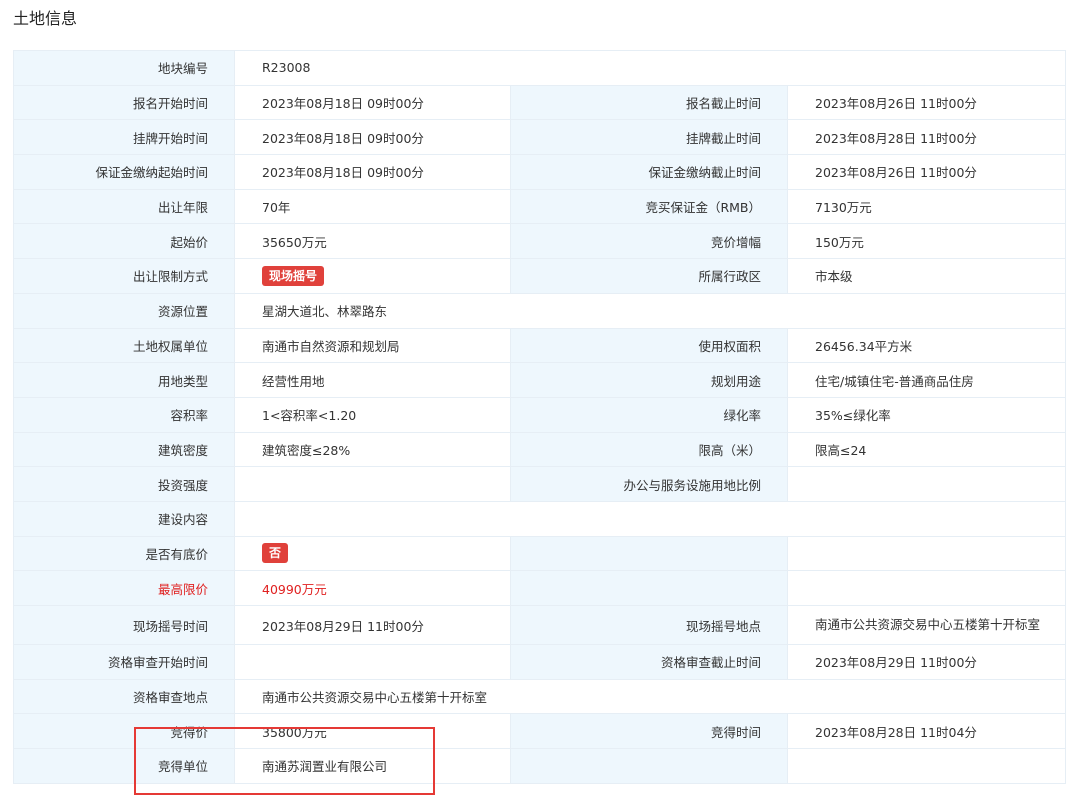 The image size is (1080, 797). I want to click on bid-increment-value: 150万元, so click(926, 241).